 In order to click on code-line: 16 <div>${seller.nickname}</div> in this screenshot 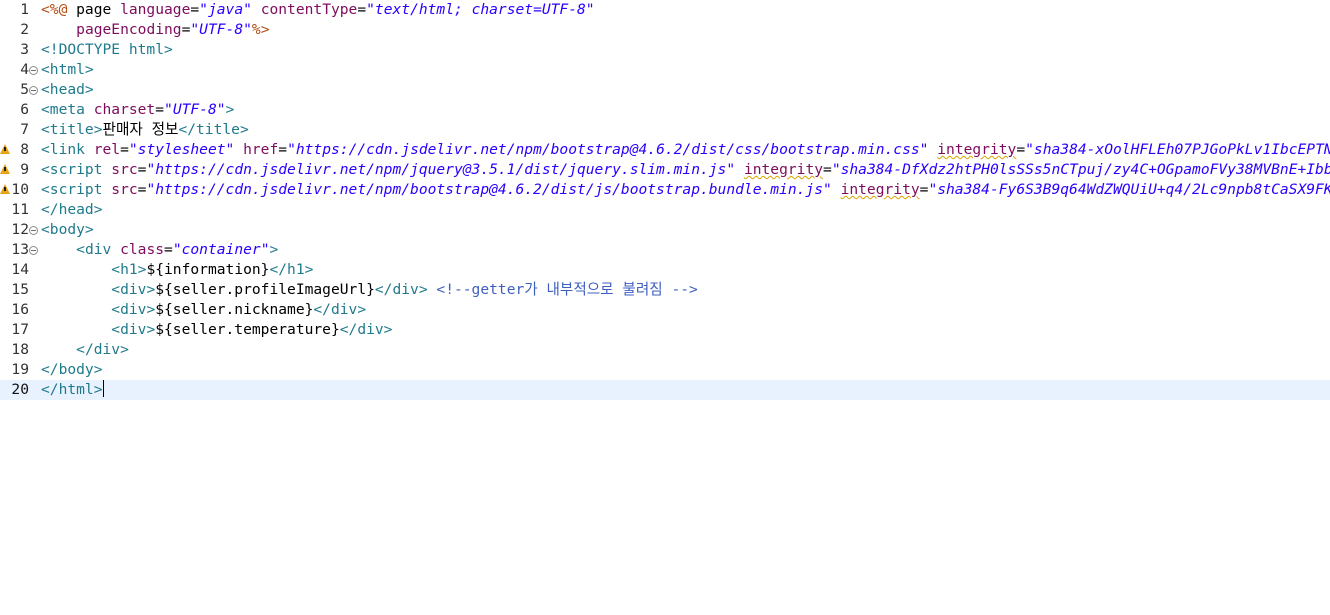, I will do `click(665, 310)`.